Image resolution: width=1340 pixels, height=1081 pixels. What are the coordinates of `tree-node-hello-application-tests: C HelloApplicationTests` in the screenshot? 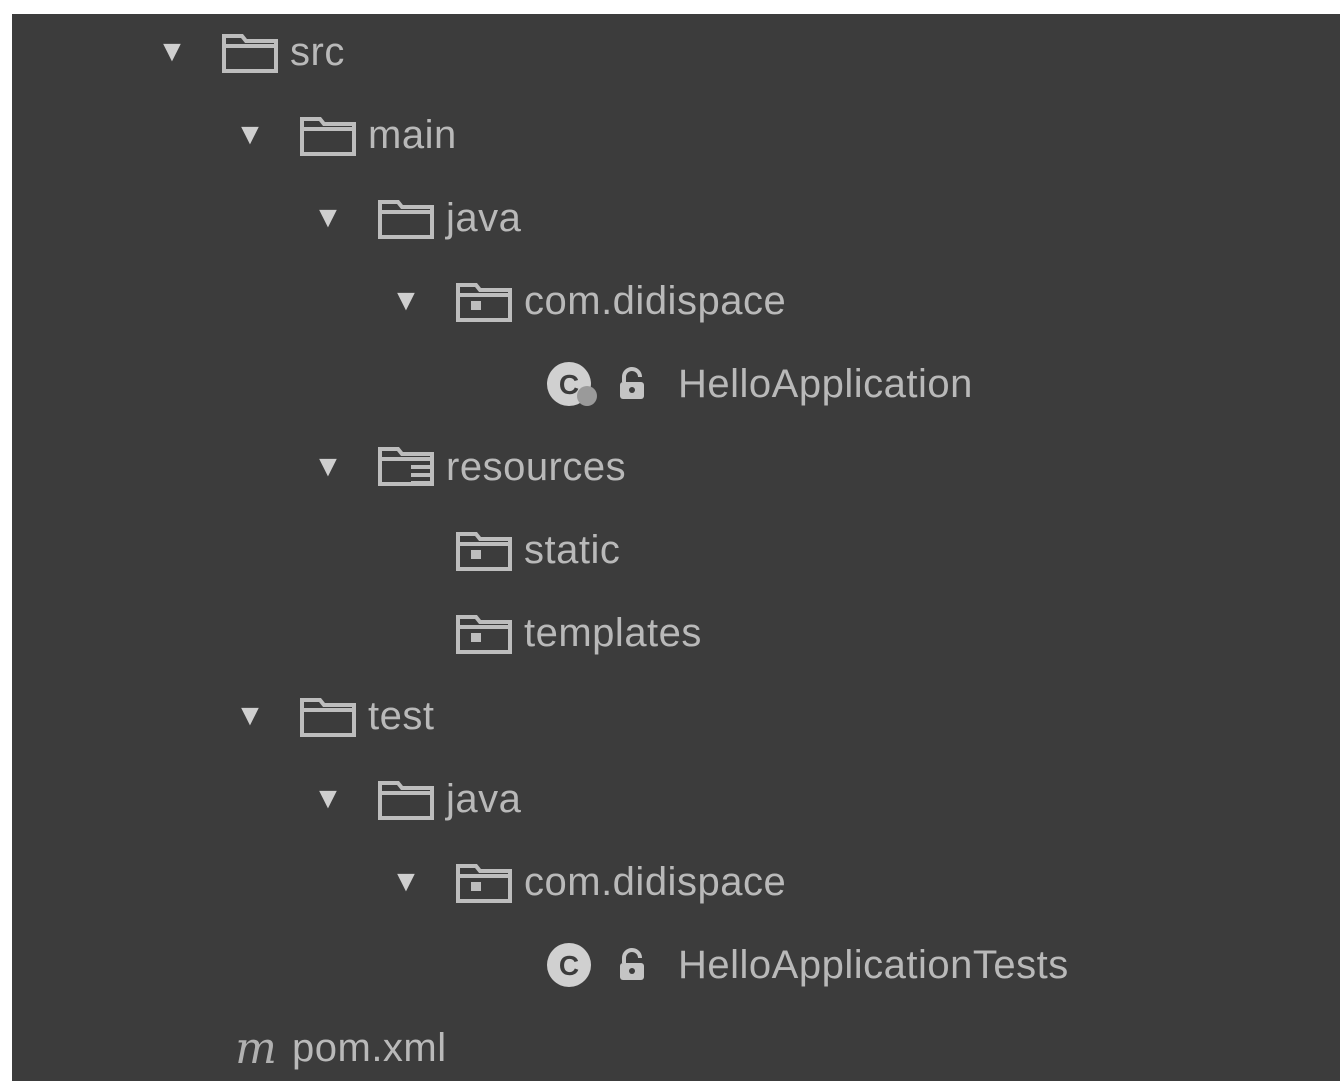 It's located at (805, 965).